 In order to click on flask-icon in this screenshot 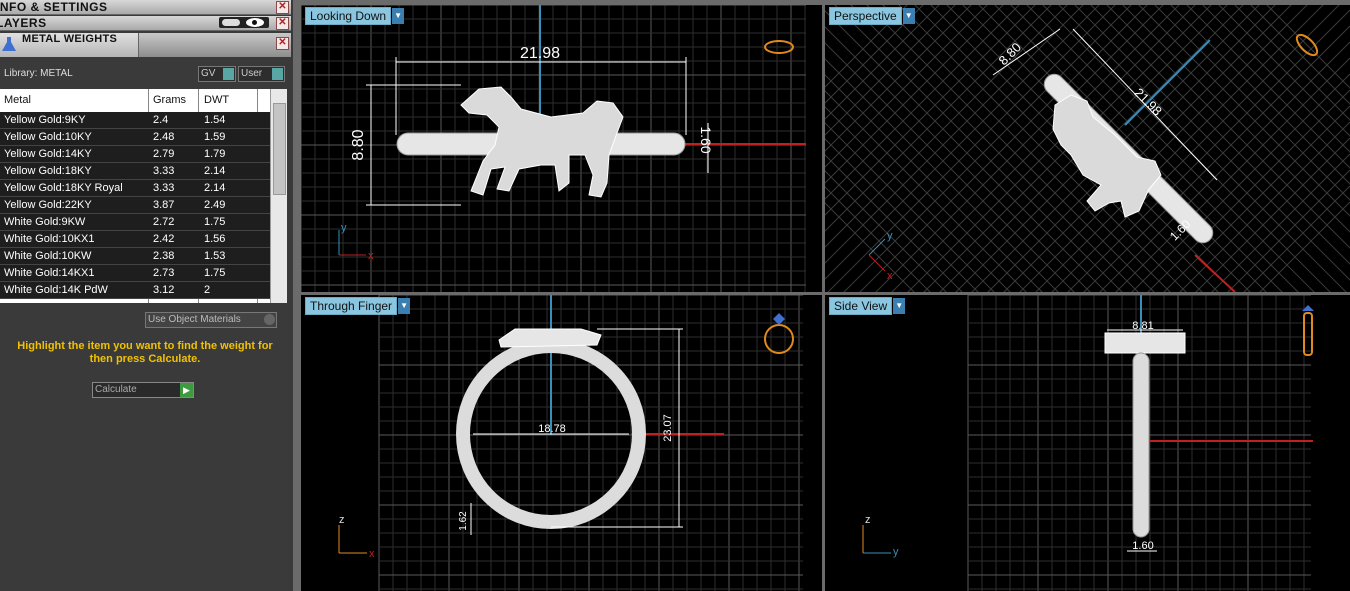, I will do `click(9, 44)`.